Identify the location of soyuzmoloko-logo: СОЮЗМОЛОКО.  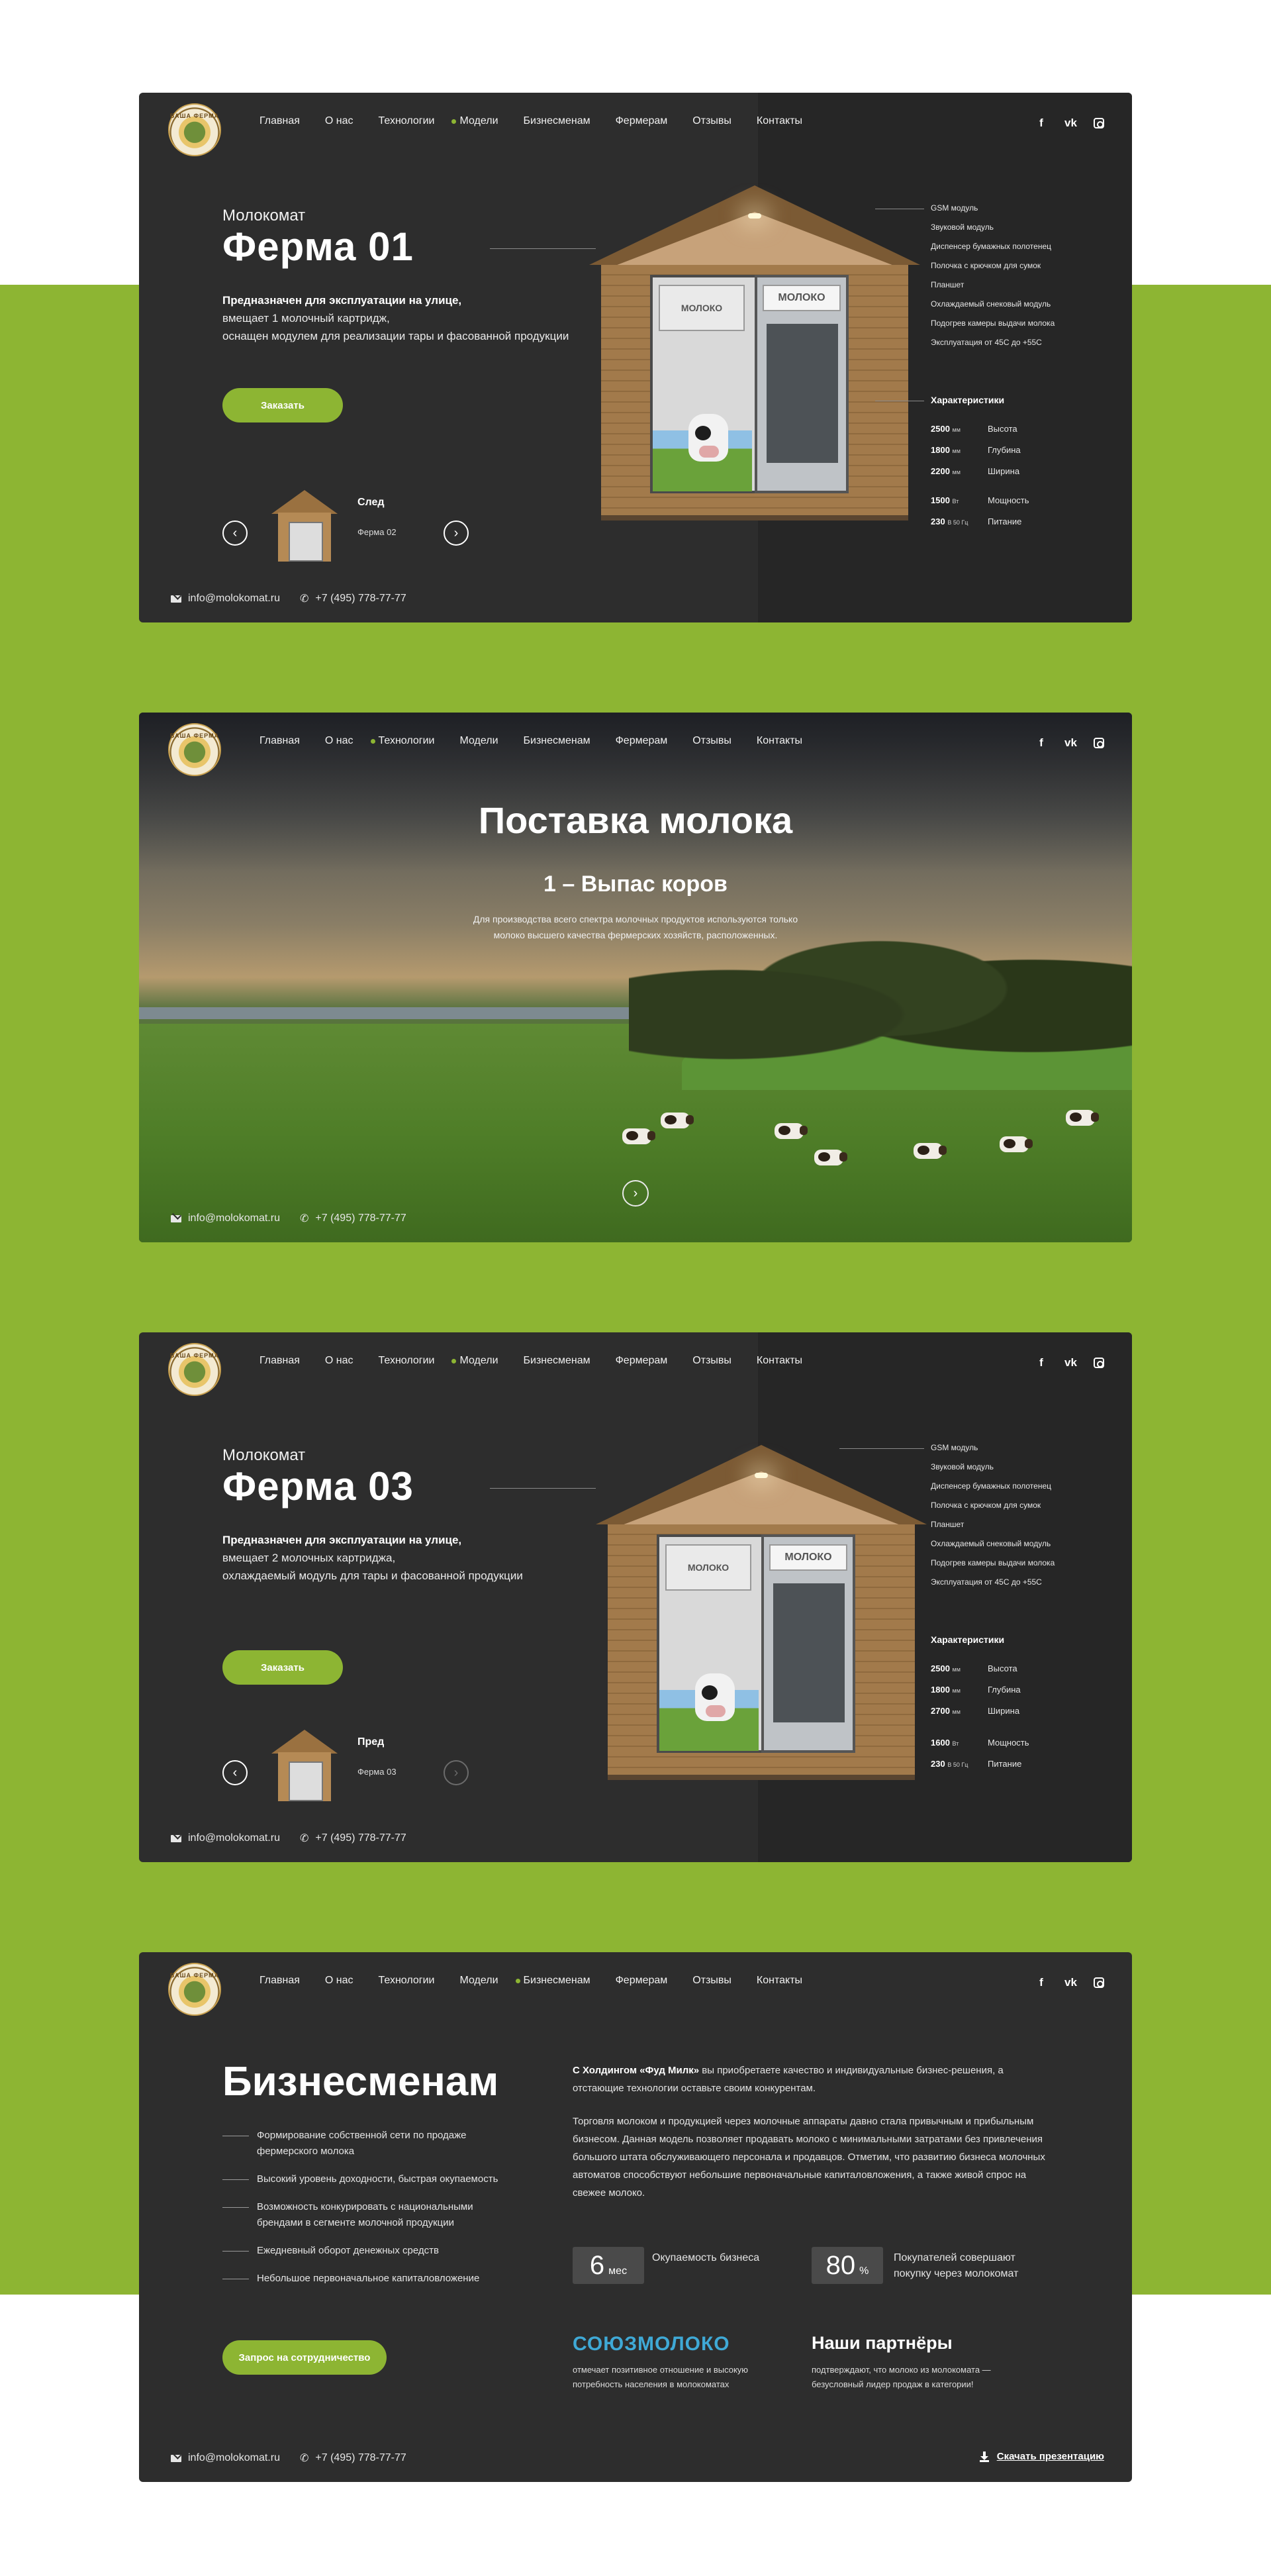
(651, 2344).